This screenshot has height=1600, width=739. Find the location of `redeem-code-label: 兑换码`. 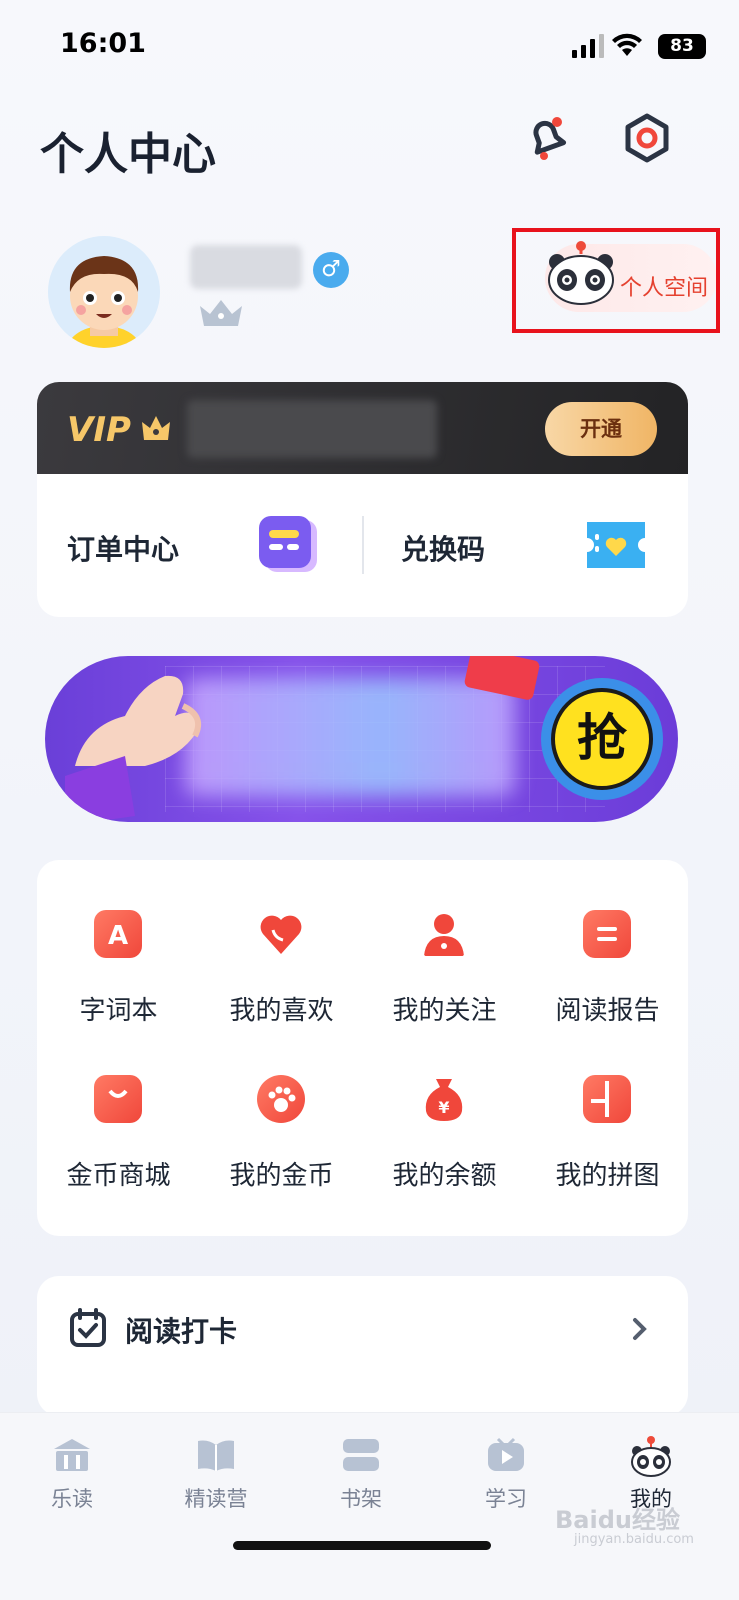

redeem-code-label: 兑换码 is located at coordinates (443, 548).